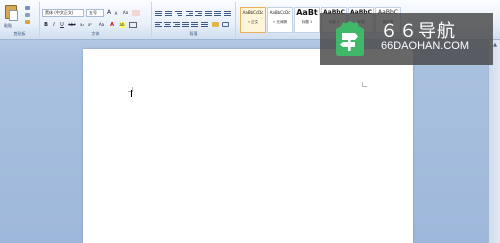  What do you see at coordinates (125, 13) in the screenshot?
I see `change-case-button: Aa` at bounding box center [125, 13].